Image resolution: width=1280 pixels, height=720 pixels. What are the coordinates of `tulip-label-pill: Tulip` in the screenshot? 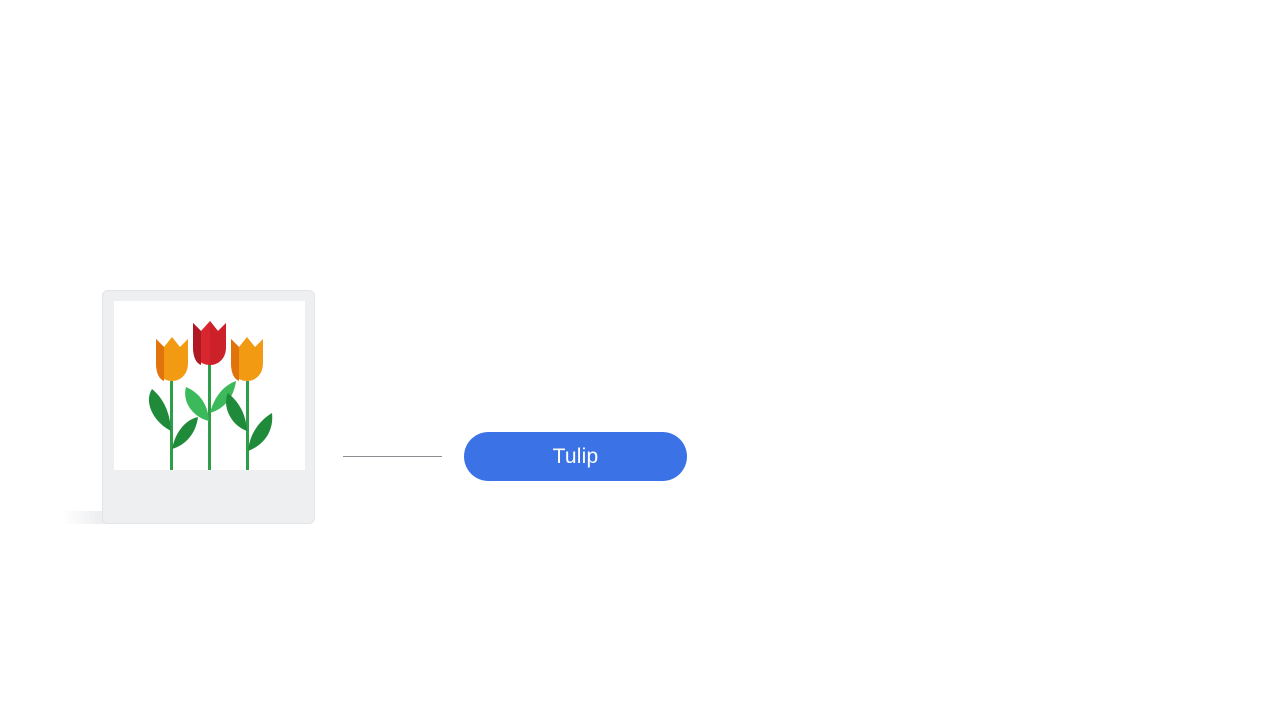 It's located at (575, 456).